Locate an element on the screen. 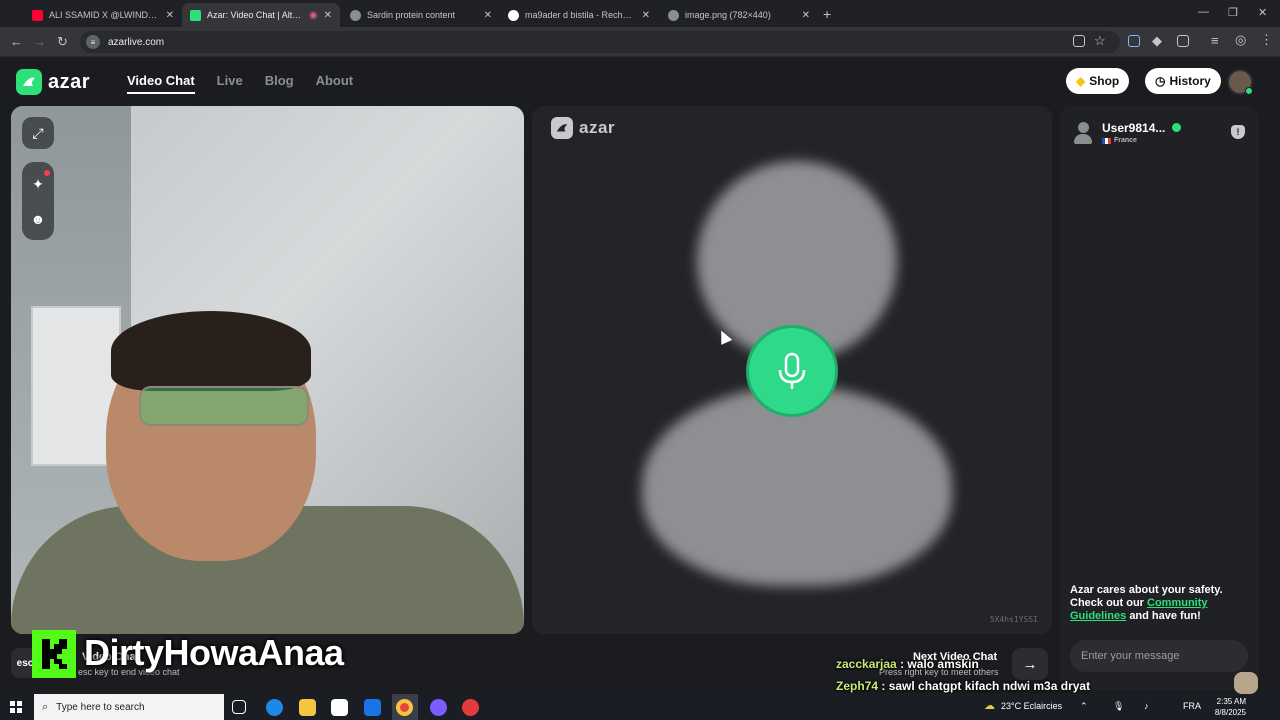 This screenshot has width=1280, height=720. app-icon is located at coordinates (438, 707).